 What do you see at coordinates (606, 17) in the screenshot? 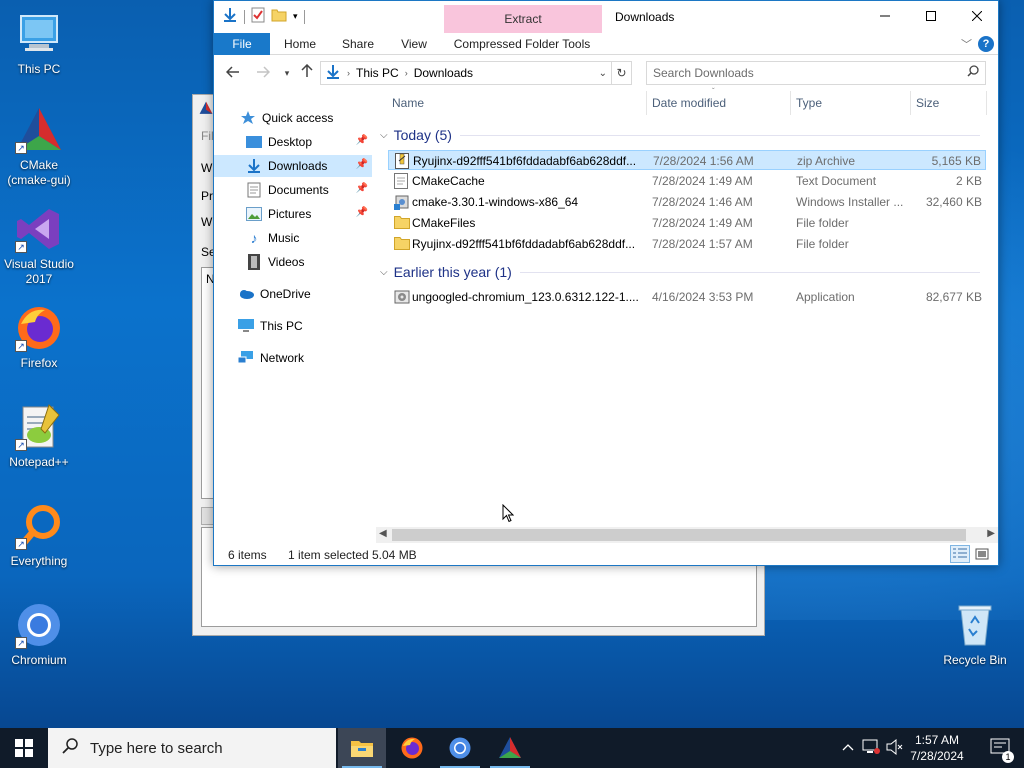
I see `title-bar: ▾ Extract Downloads` at bounding box center [606, 17].